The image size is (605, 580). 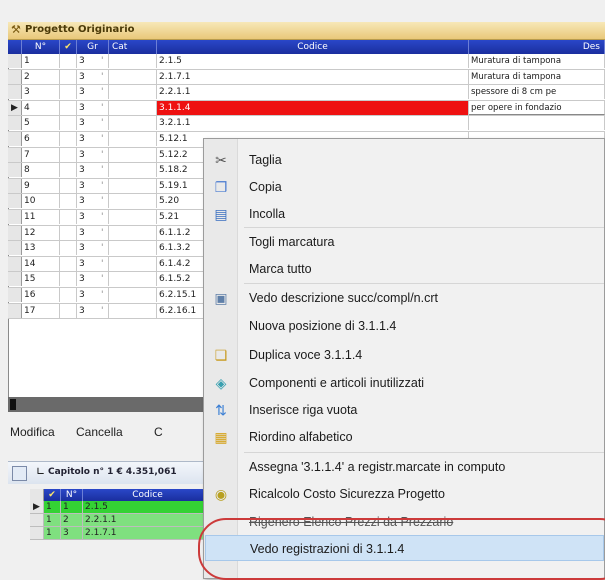 I want to click on table-row: 5 3 ' 3.2.1.1, so click(x=306, y=124).